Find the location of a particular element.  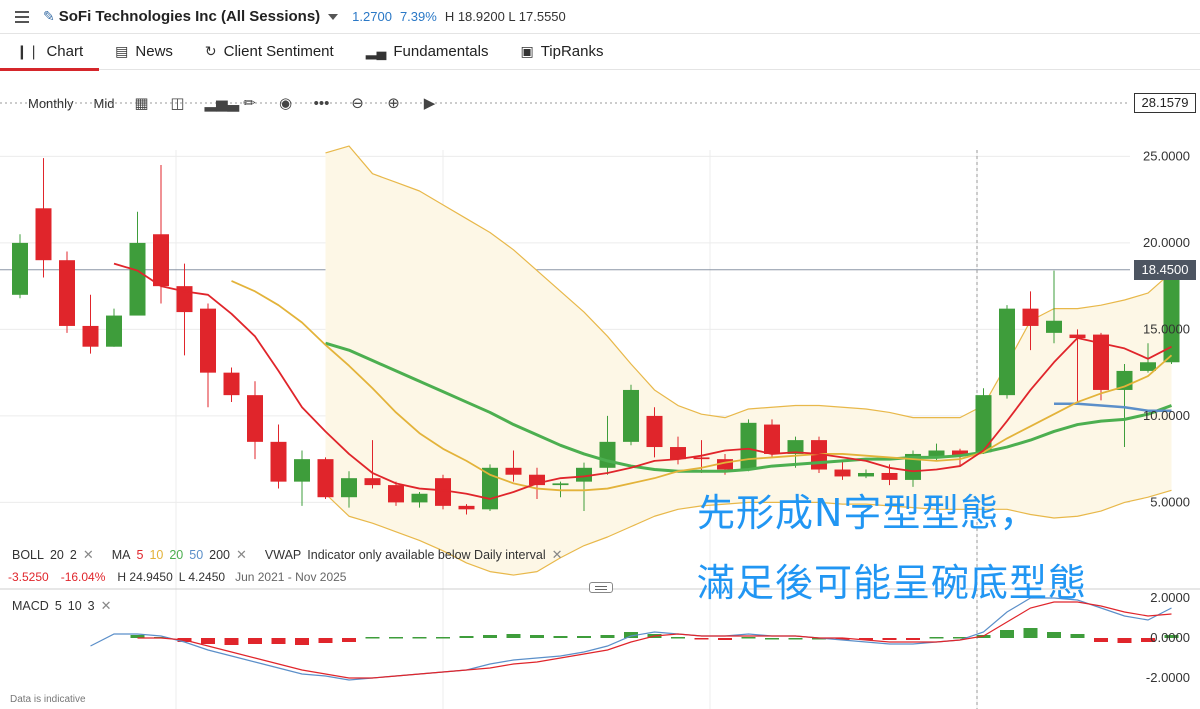

price-axis-label: 10.0000 is located at coordinates (1166, 415).